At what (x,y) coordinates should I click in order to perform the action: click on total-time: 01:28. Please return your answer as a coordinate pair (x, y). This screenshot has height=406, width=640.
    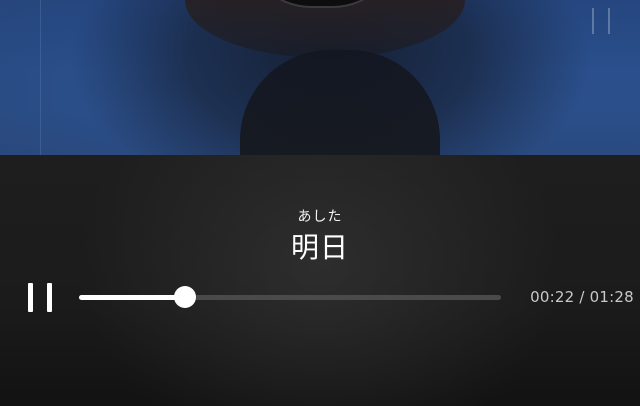
    Looking at the image, I should click on (611, 297).